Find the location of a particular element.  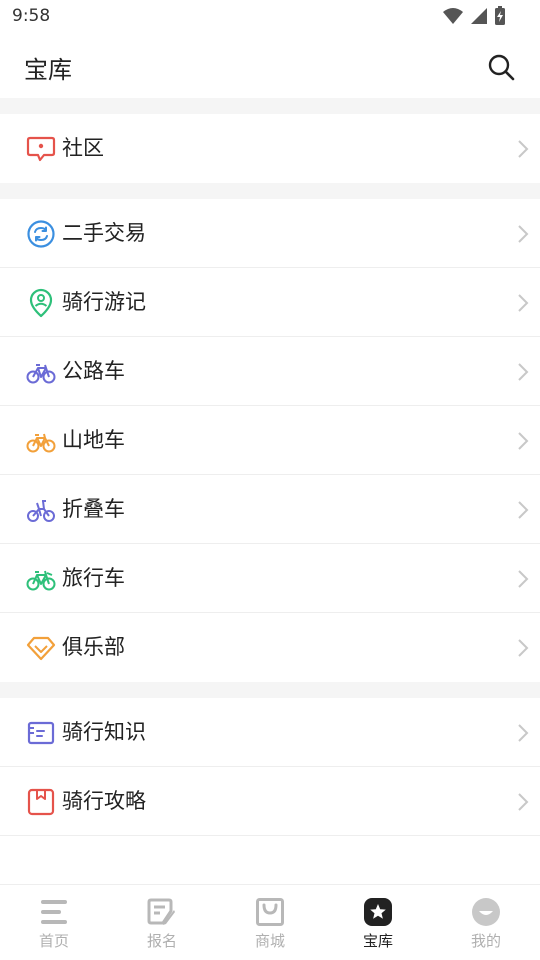

touring-bike-icon is located at coordinates (41, 580).